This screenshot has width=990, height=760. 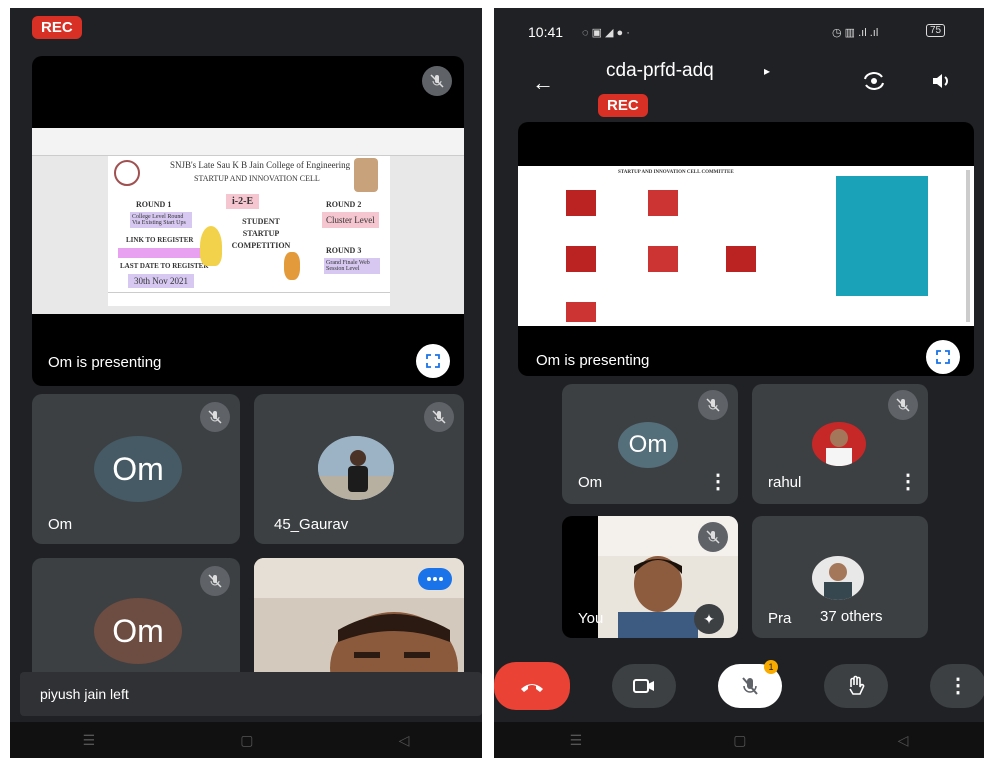 I want to click on link-label: LINK TO REGISTER, so click(x=160, y=240).